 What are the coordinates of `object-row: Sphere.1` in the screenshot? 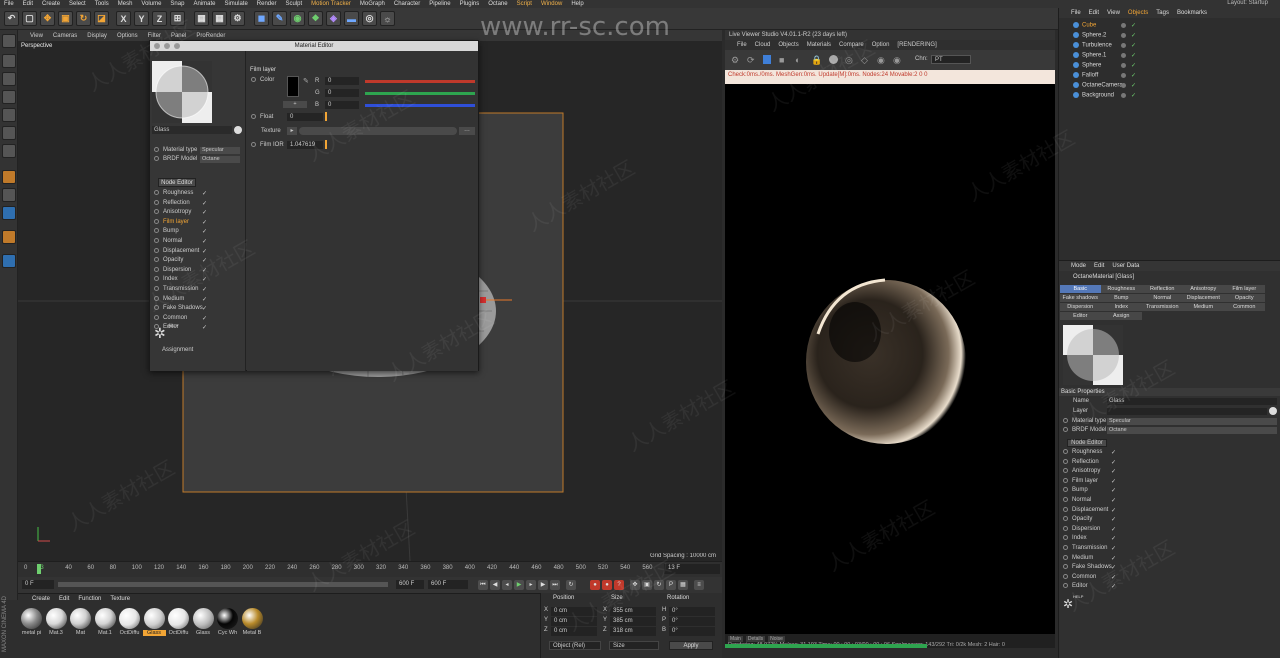 It's located at (1089, 55).